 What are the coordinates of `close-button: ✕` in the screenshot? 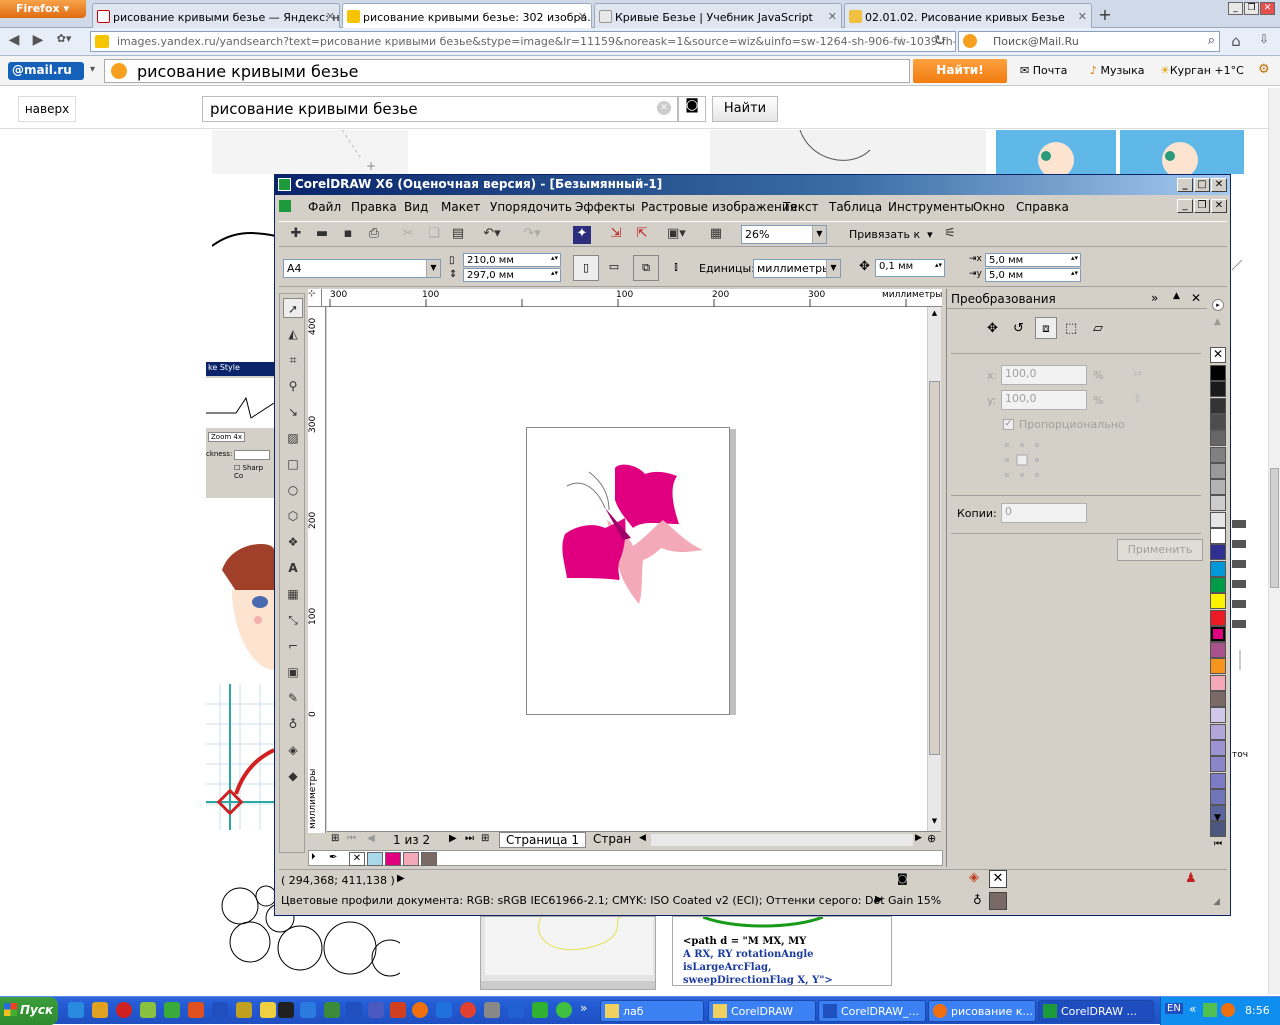 It's located at (1219, 185).